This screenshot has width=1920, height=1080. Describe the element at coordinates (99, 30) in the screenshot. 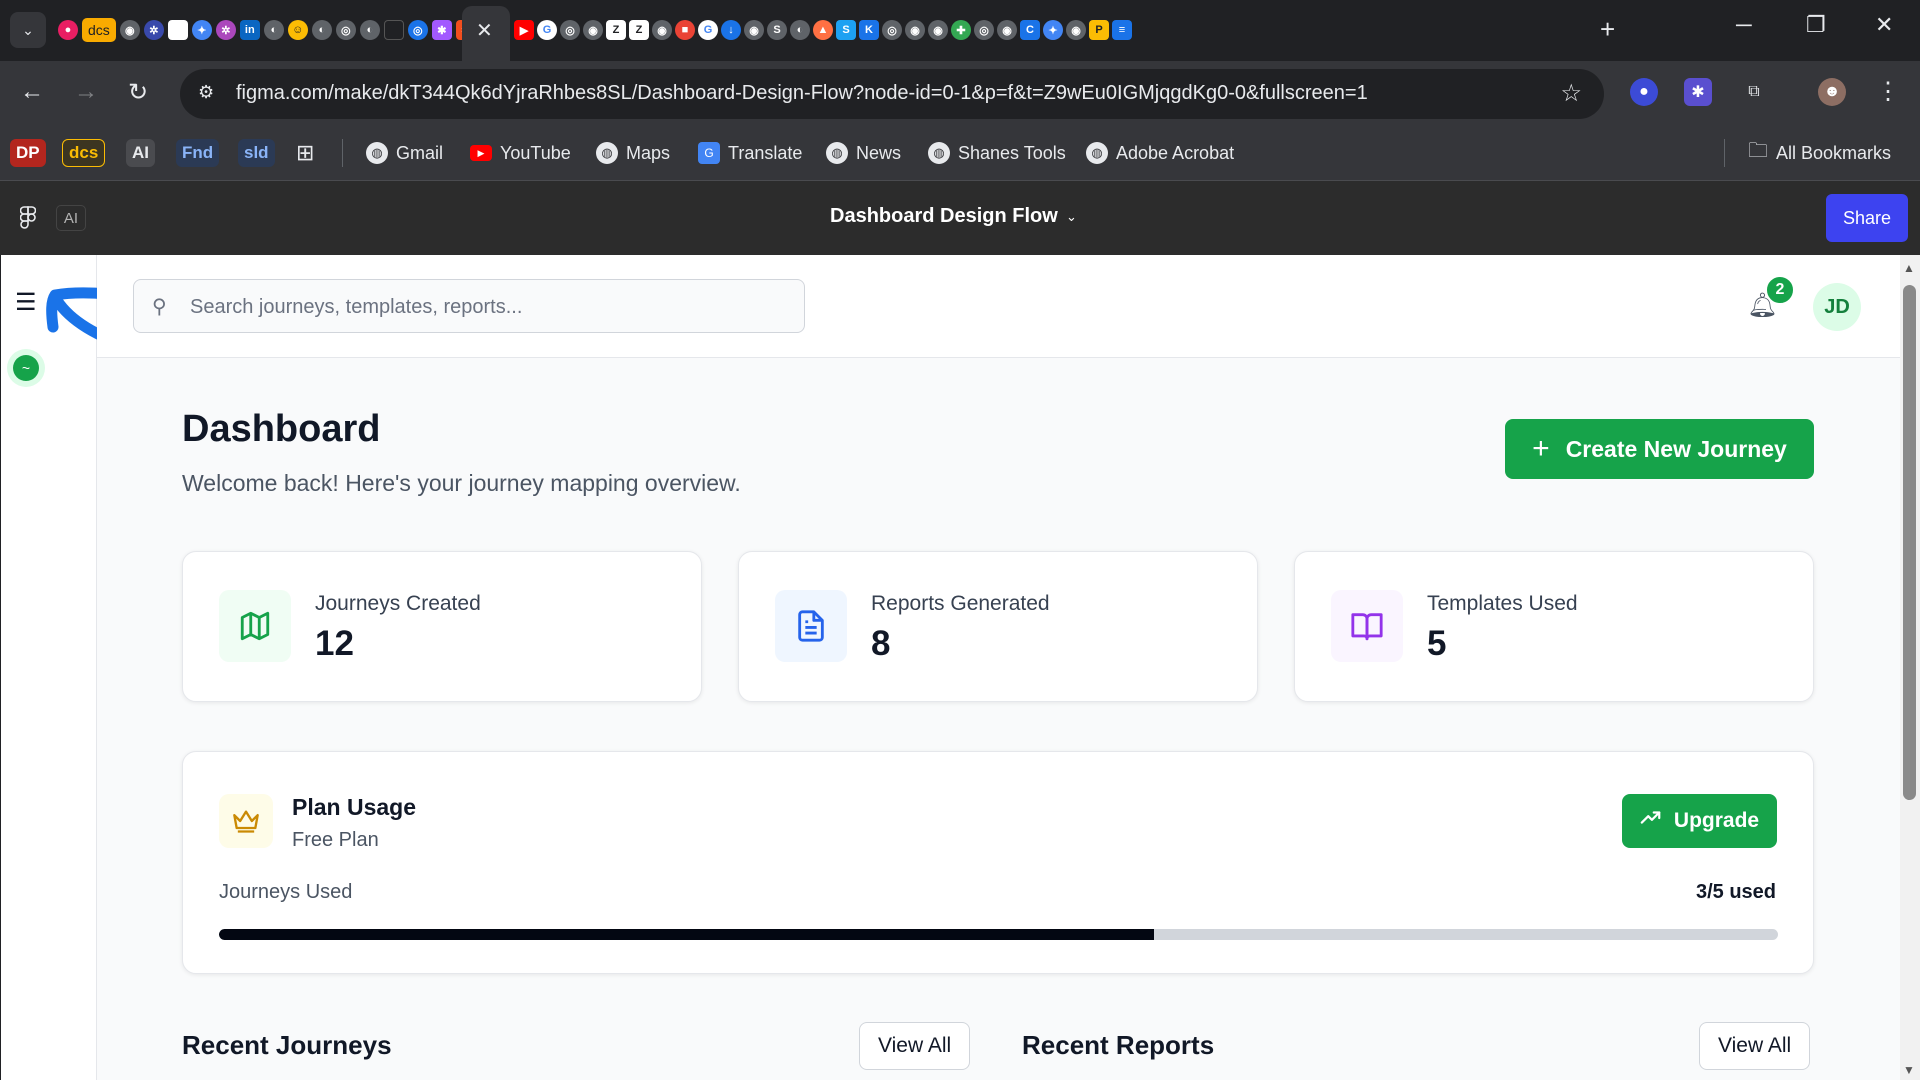

I see `tab-group-dcs: dcs` at that location.